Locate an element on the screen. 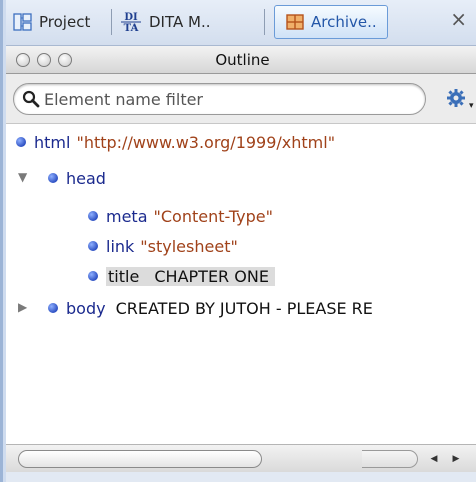 This screenshot has height=482, width=476. node-tag: meta is located at coordinates (127, 216).